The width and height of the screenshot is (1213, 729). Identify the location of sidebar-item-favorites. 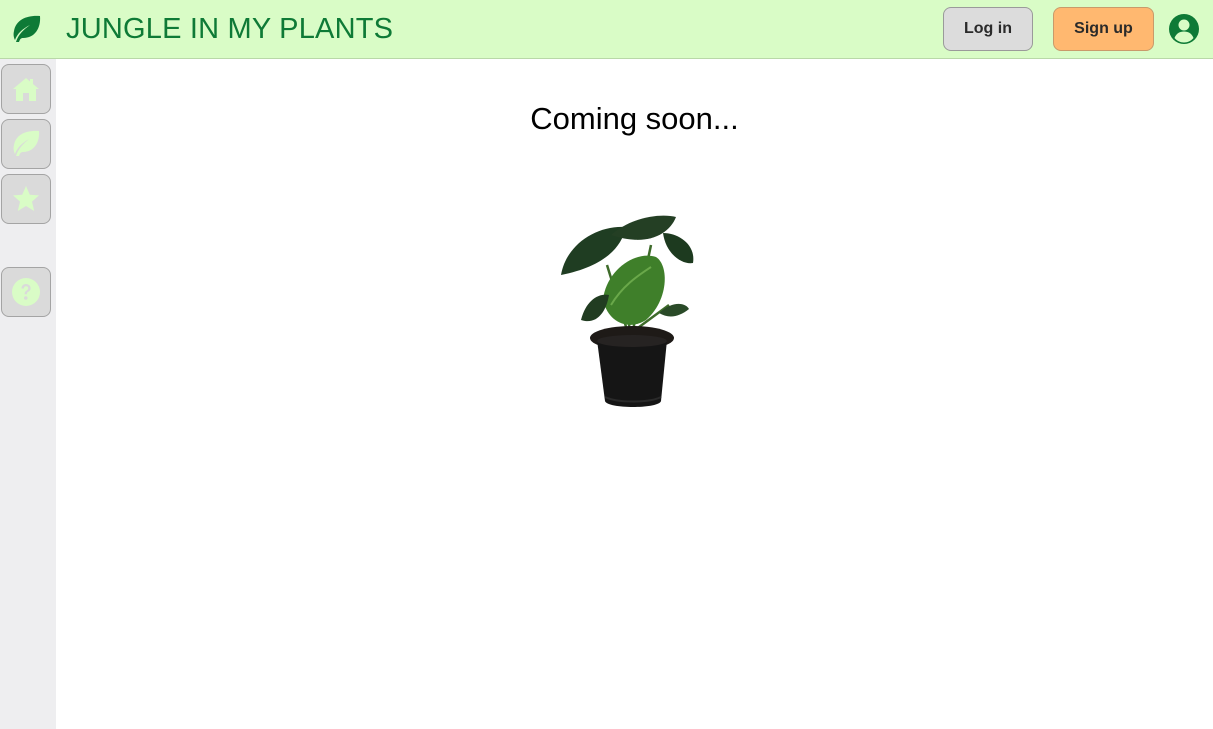
(26, 199).